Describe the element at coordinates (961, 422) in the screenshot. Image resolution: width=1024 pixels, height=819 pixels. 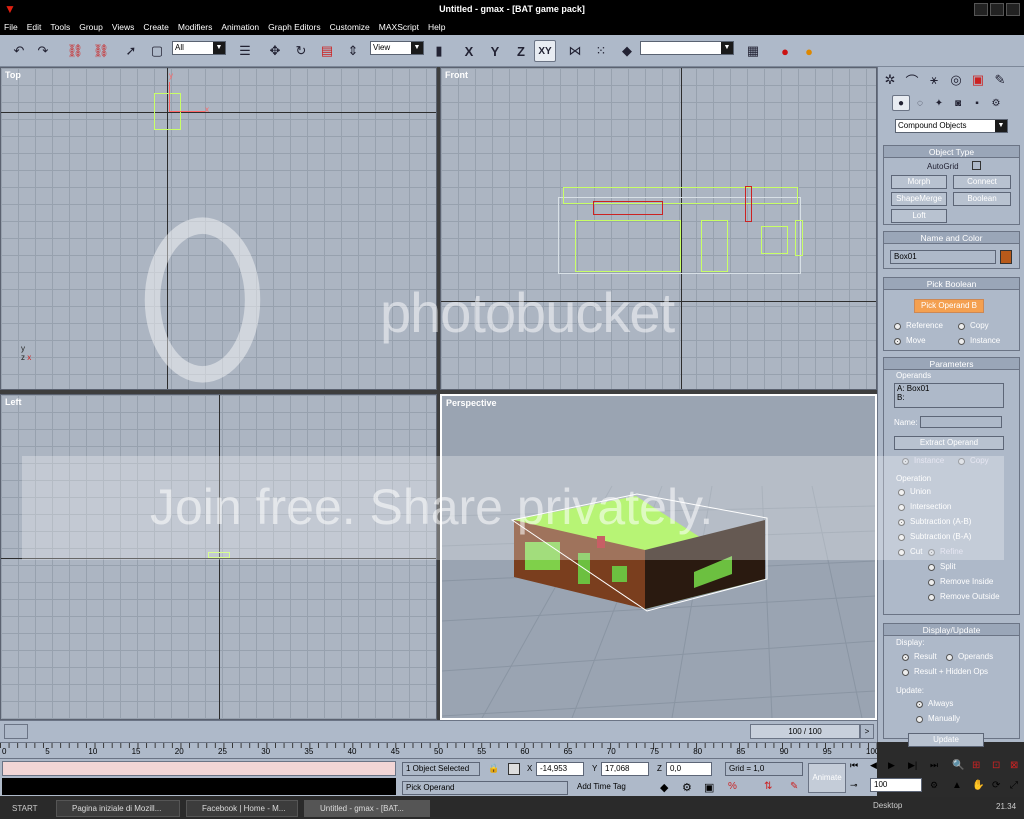
I see `operand-name-field` at that location.